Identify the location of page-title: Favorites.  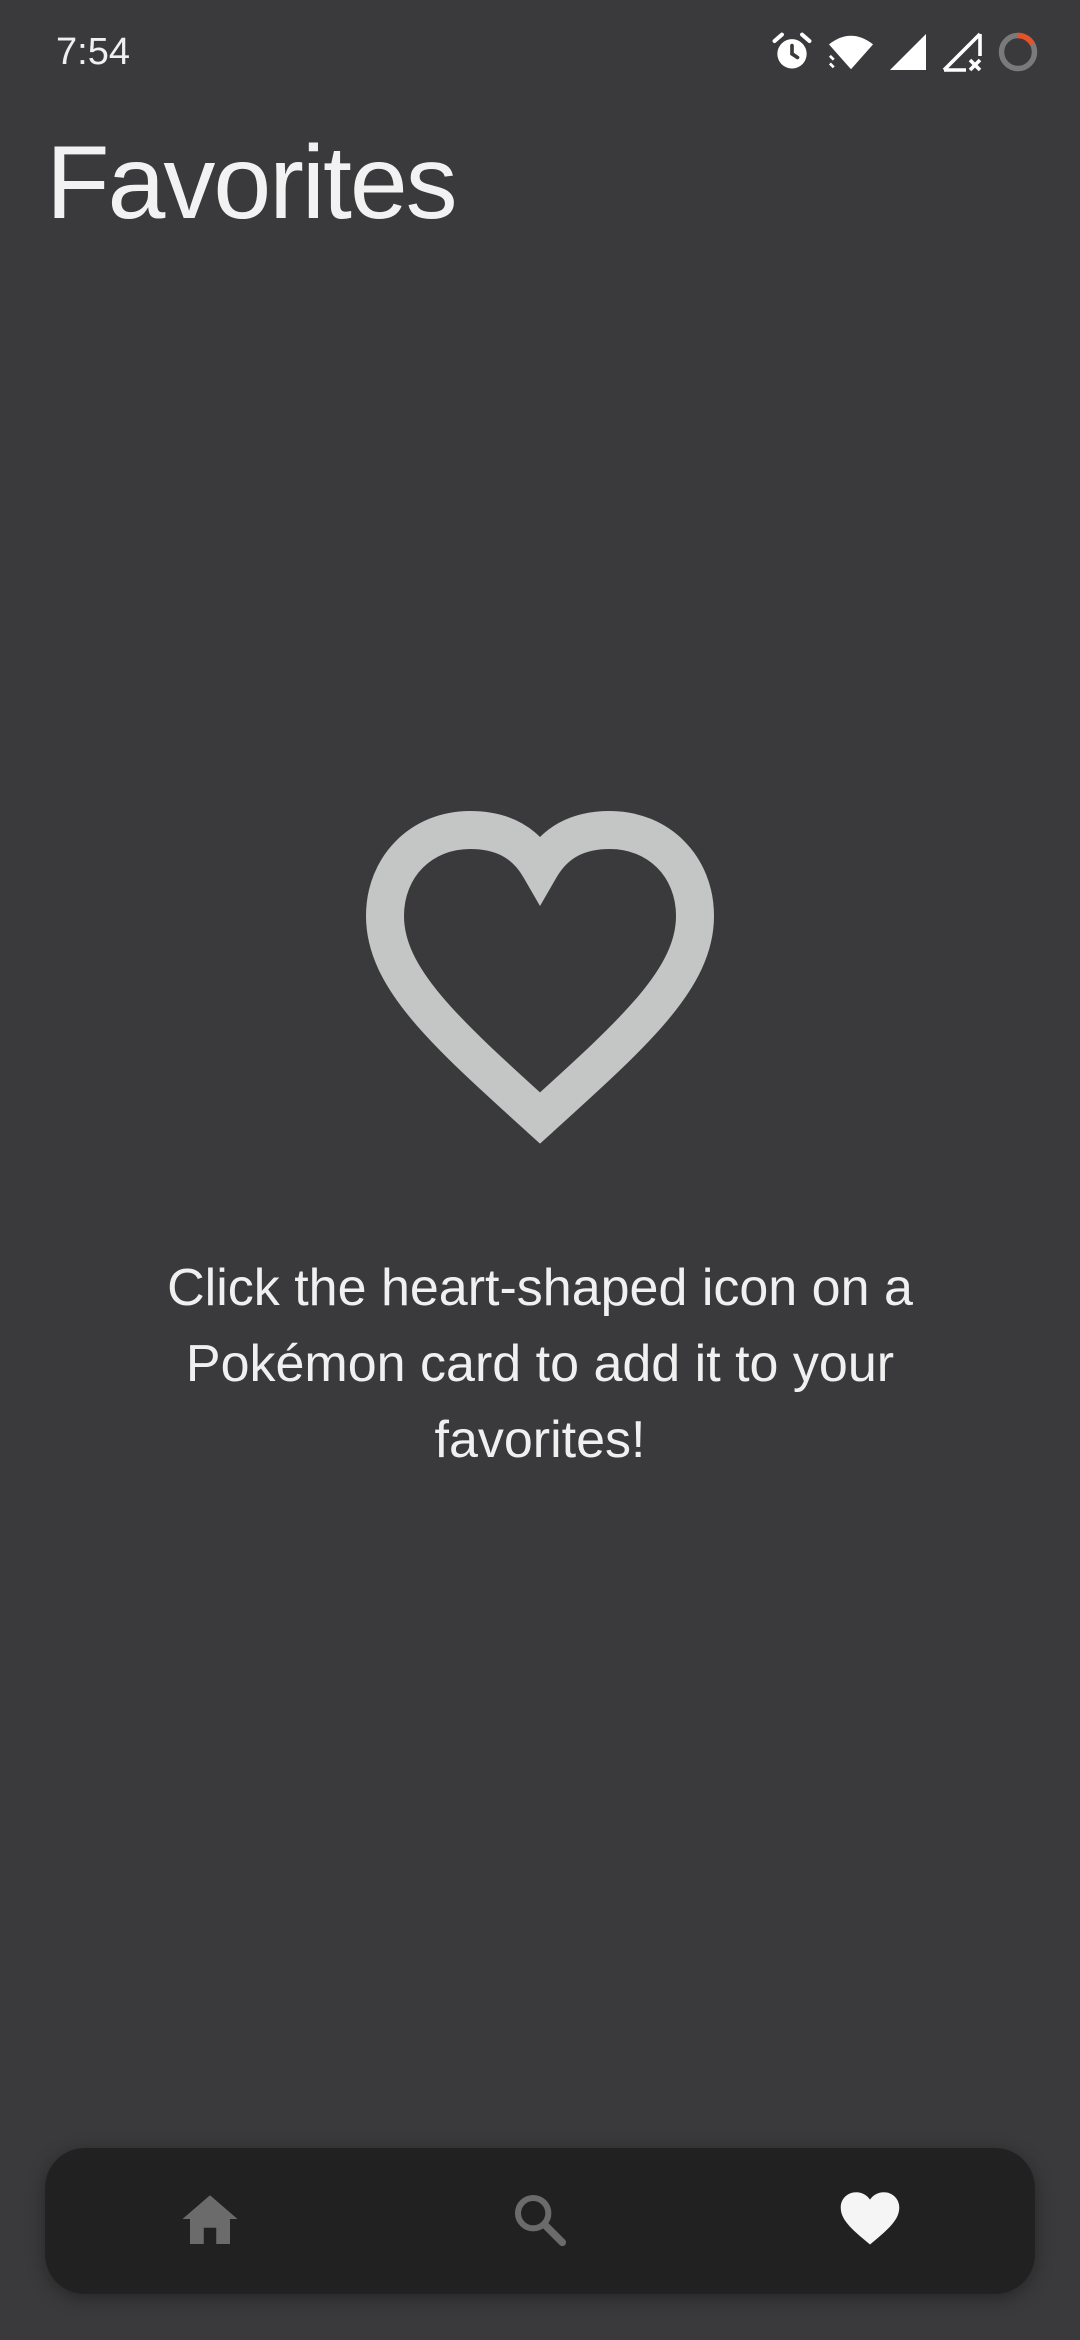
(252, 183).